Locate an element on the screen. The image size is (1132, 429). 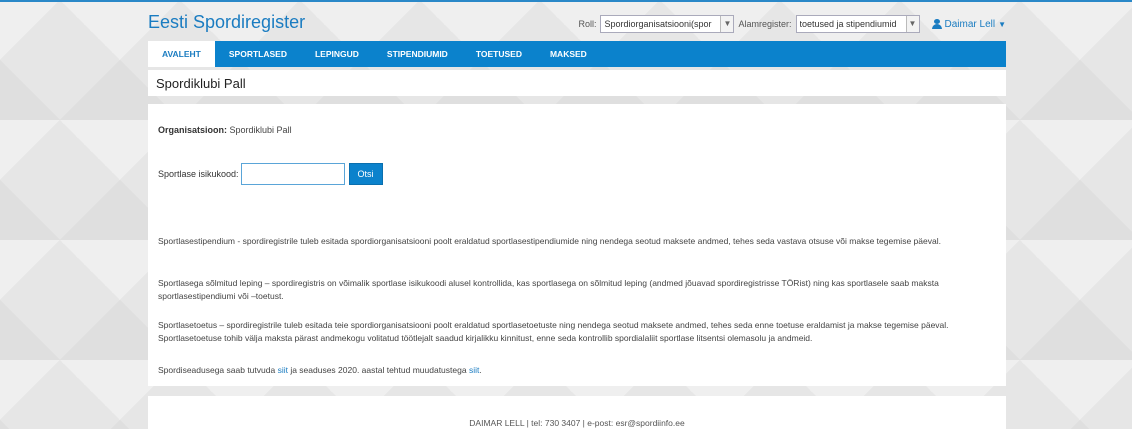
roll-select: Spordiorganisatsiooni(spor ▼ is located at coordinates (667, 24).